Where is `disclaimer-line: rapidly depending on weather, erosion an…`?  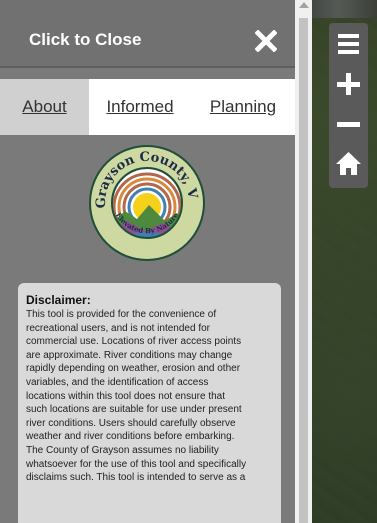 disclaimer-line: rapidly depending on weather, erosion an… is located at coordinates (133, 369).